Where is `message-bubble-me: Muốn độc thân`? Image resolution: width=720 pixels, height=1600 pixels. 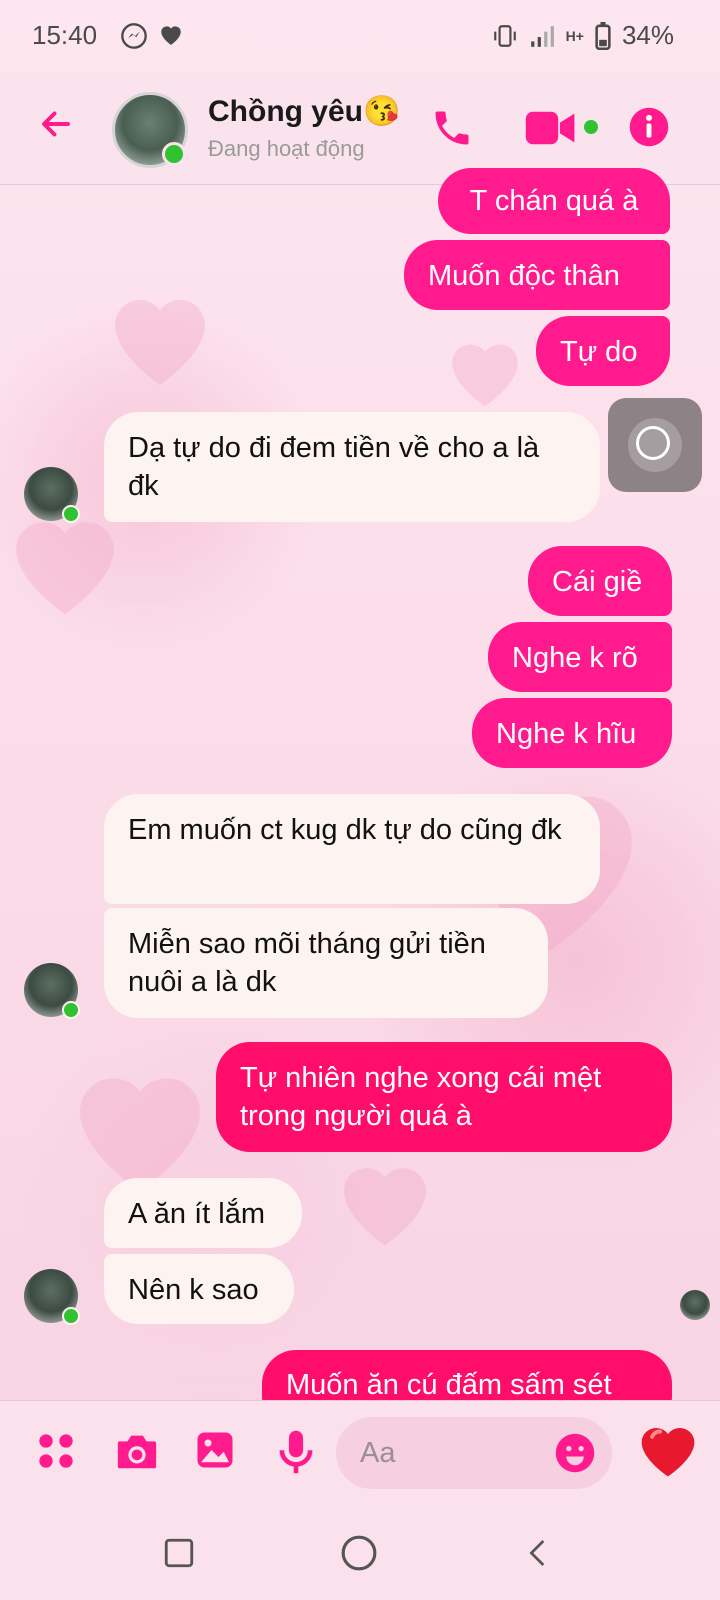 message-bubble-me: Muốn độc thân is located at coordinates (537, 275).